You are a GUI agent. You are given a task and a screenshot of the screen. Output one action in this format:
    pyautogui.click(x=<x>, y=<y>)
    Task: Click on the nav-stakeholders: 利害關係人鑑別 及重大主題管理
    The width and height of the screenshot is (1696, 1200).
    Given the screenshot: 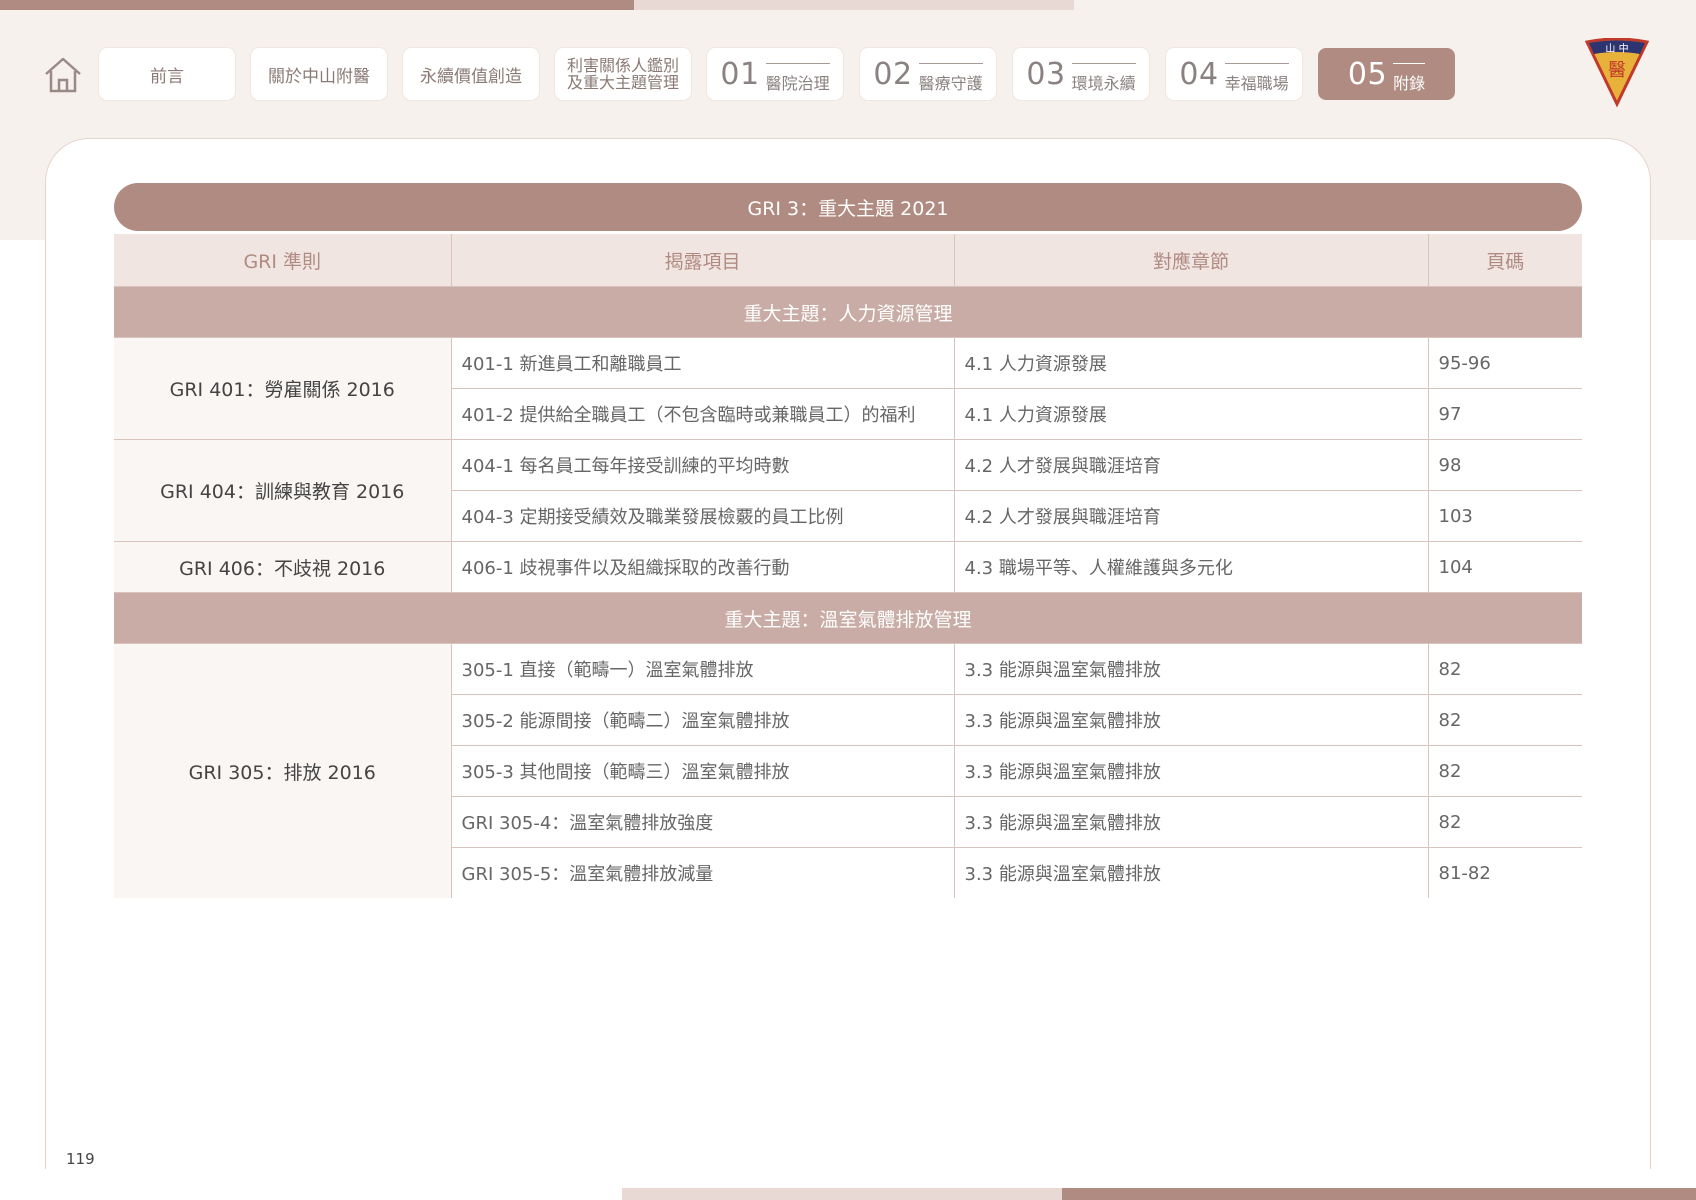 What is the action you would take?
    pyautogui.click(x=623, y=74)
    